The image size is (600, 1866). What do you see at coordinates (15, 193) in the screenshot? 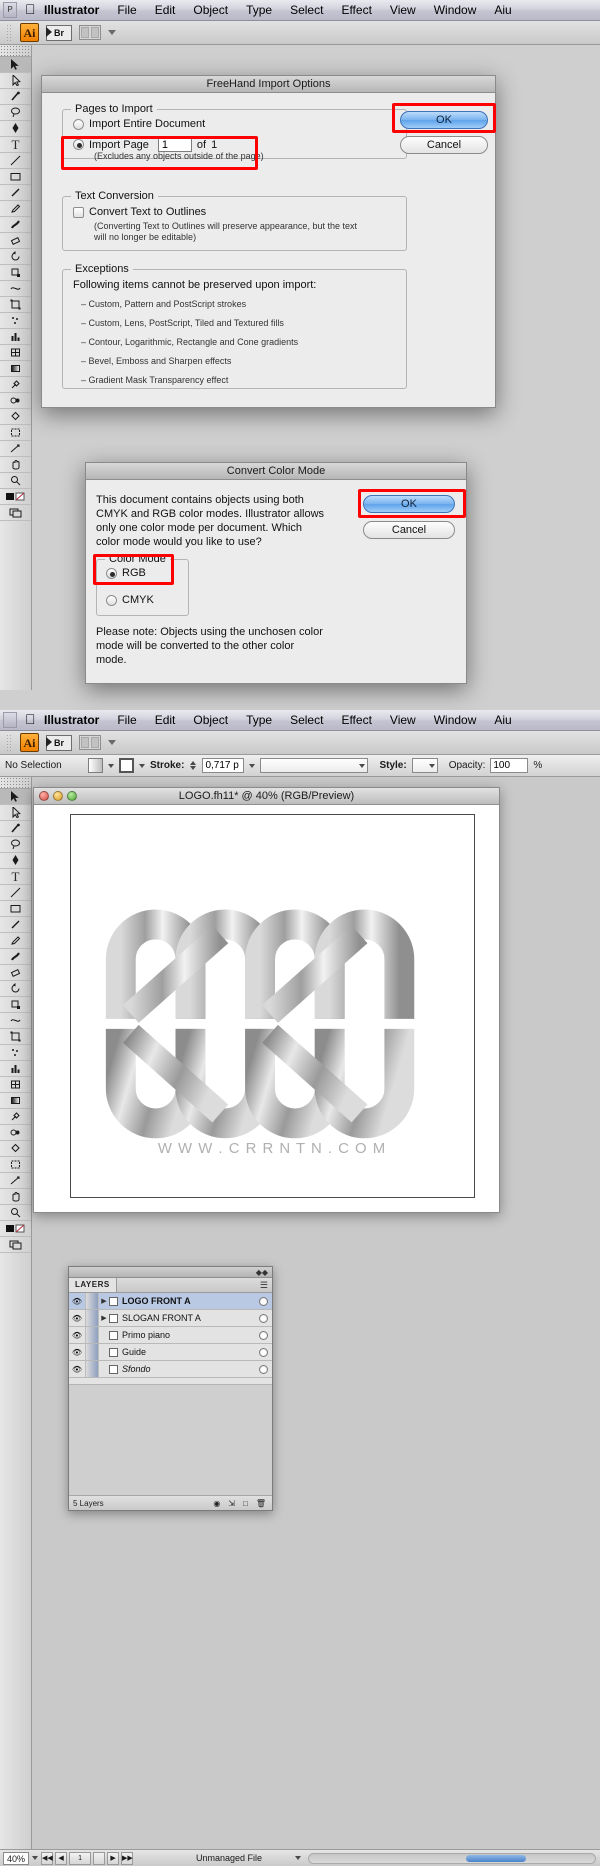
I see `tool-paintbrush` at bounding box center [15, 193].